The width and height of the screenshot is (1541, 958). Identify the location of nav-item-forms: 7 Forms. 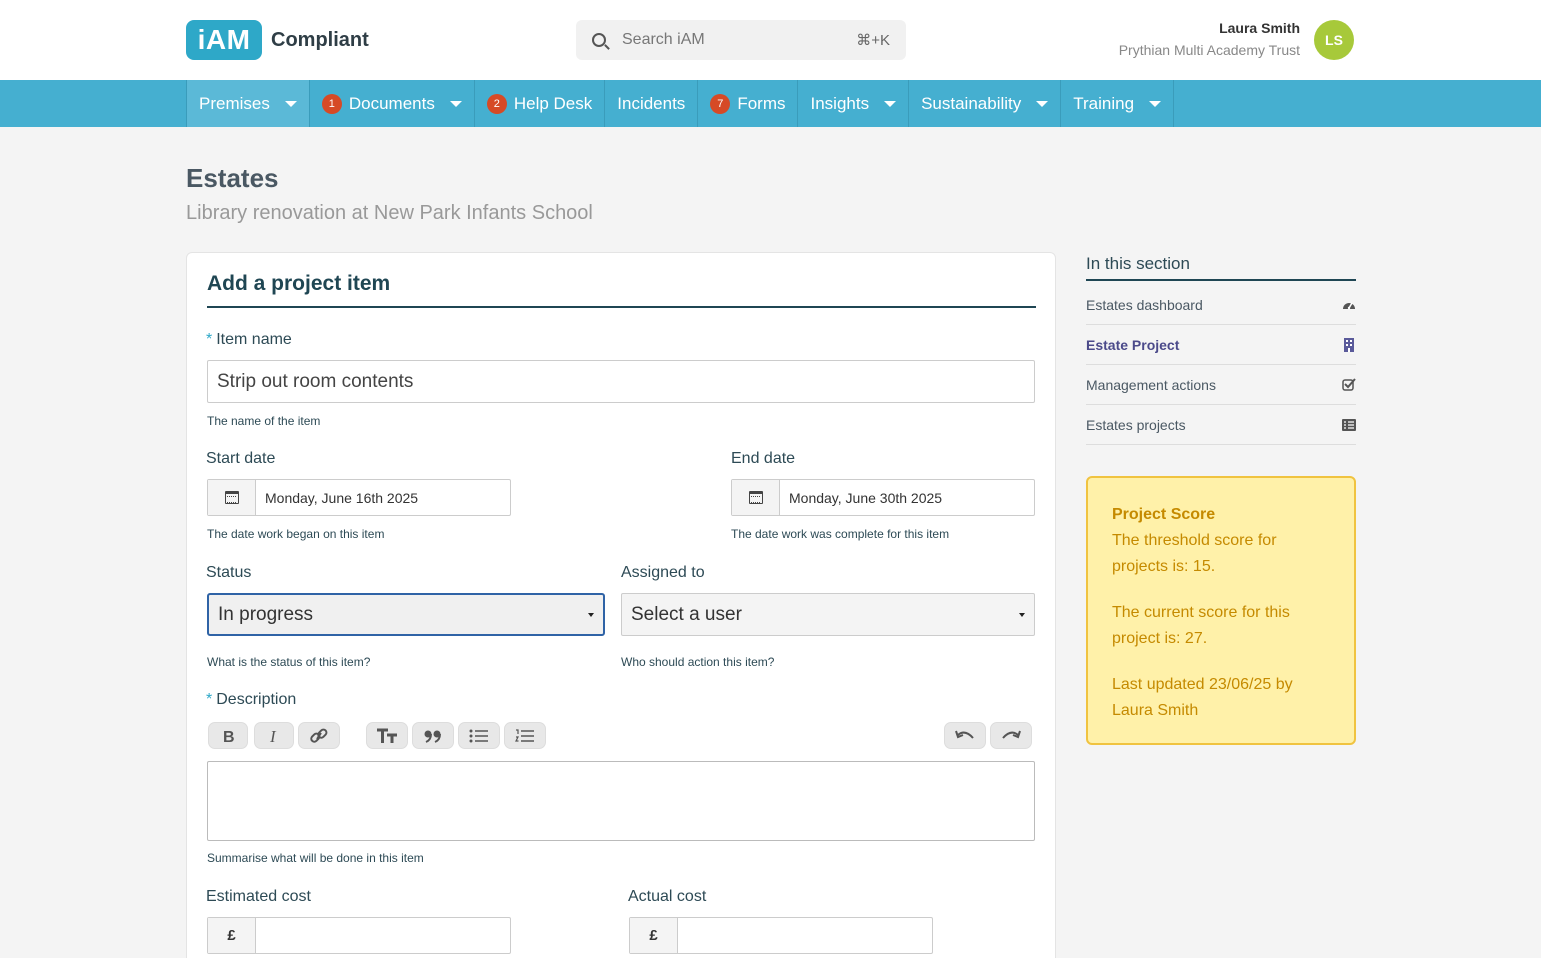
(748, 103).